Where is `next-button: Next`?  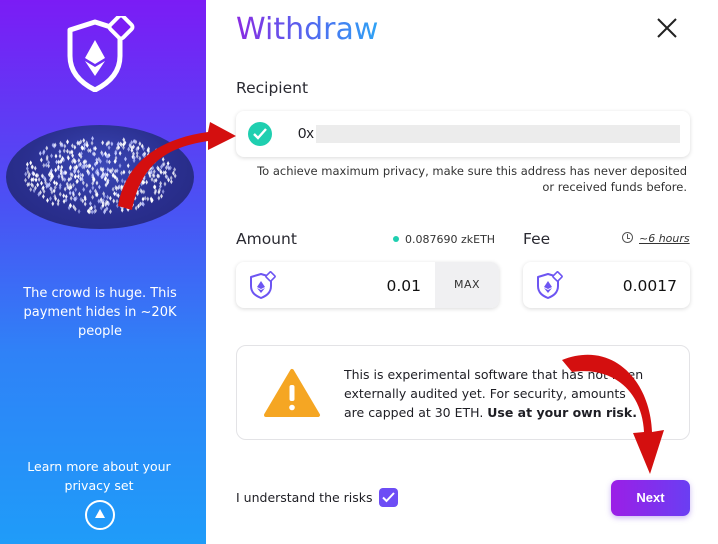
next-button: Next is located at coordinates (650, 498).